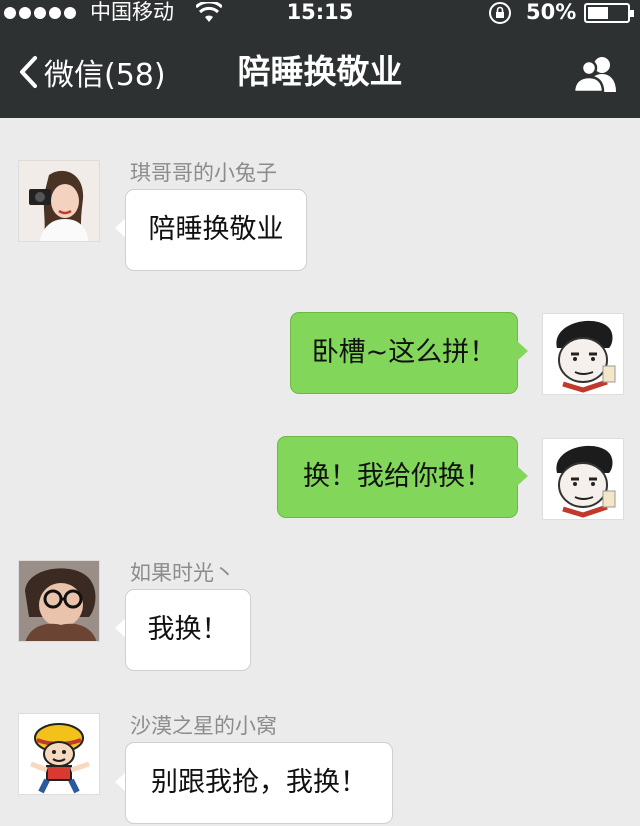 This screenshot has height=826, width=640. I want to click on rotation-lock-icon, so click(500, 13).